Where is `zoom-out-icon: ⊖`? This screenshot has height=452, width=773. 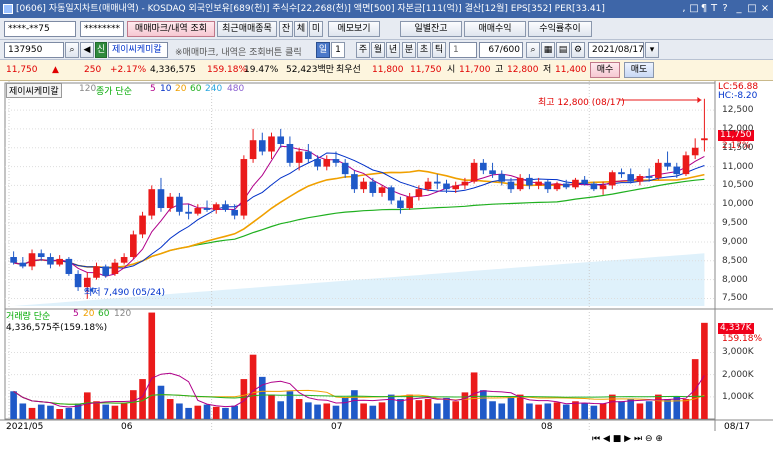
zoom-out-icon: ⊖ is located at coordinates (649, 439).